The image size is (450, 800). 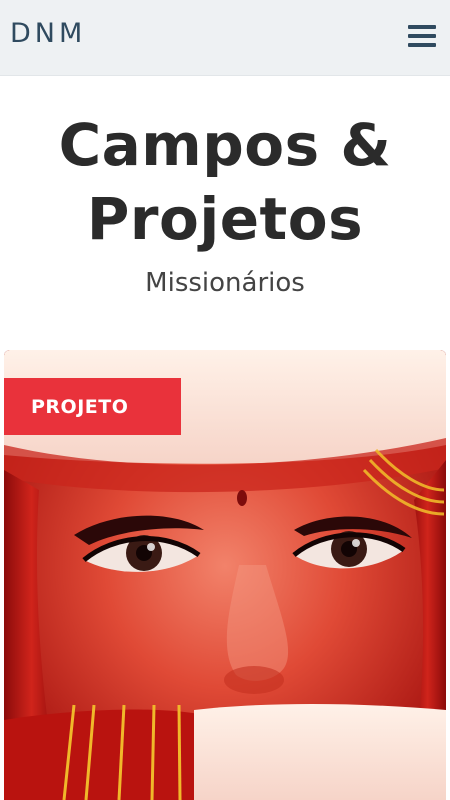 What do you see at coordinates (48, 33) in the screenshot?
I see `brand-logo-text: DNM` at bounding box center [48, 33].